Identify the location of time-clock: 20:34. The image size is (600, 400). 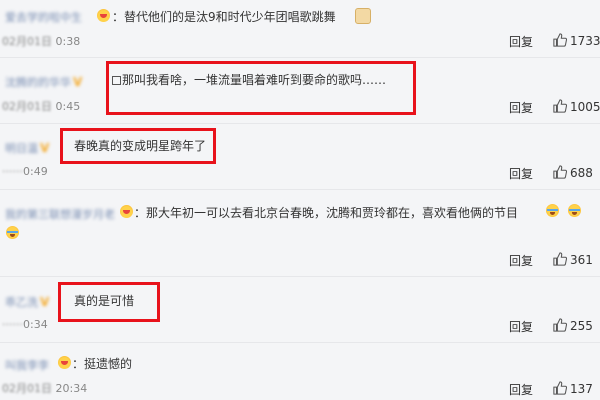
(71, 388).